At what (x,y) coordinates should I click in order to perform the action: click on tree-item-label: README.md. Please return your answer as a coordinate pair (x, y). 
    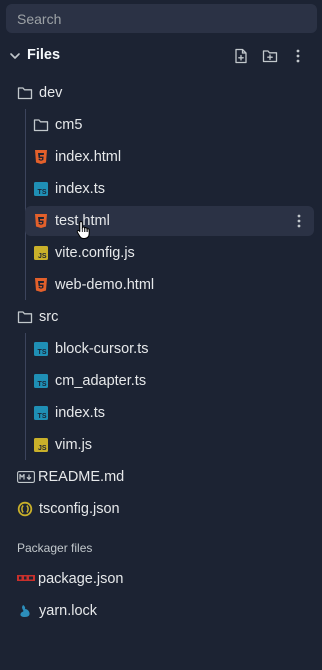
    Looking at the image, I should click on (81, 477).